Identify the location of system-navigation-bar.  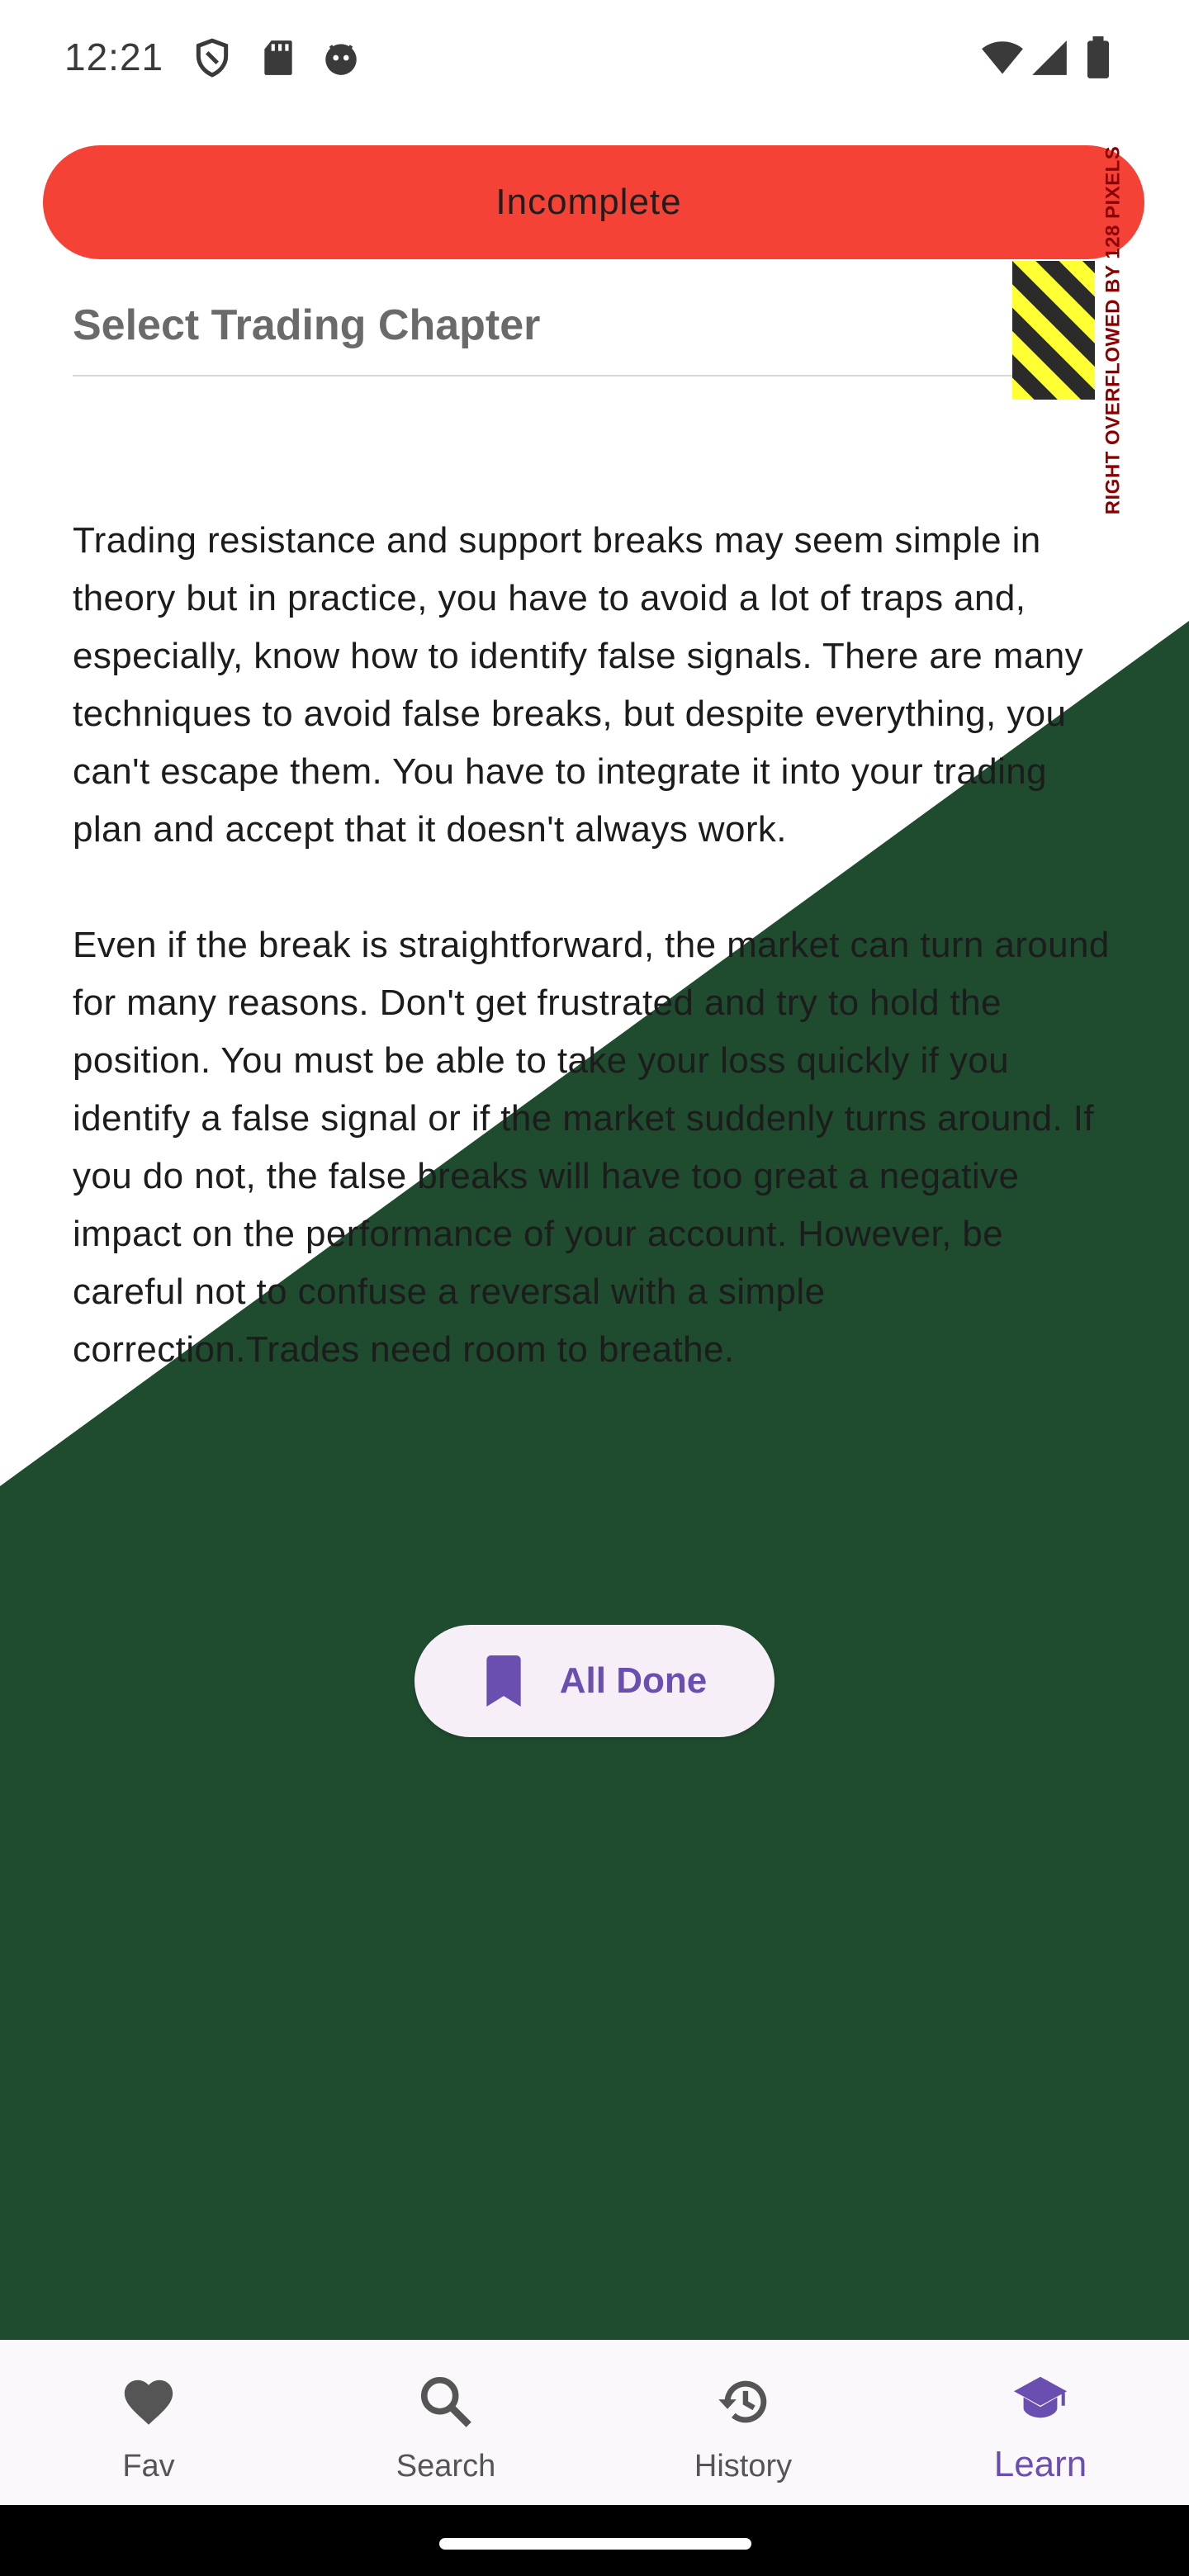
(594, 2540).